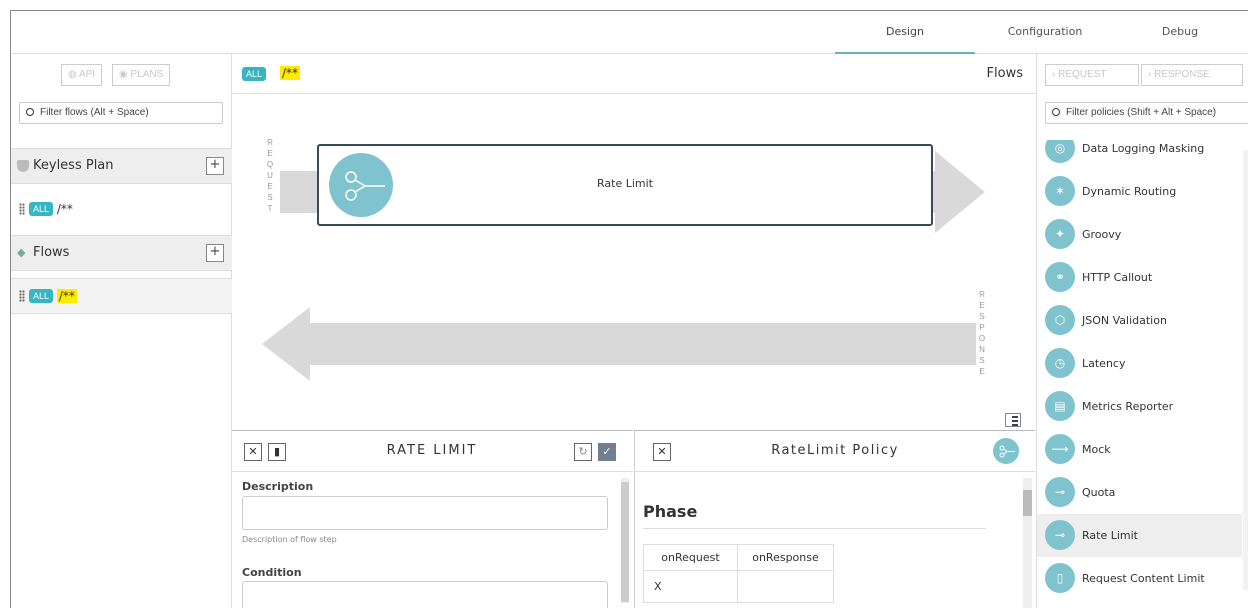  What do you see at coordinates (1096, 449) in the screenshot?
I see `policy-label: Mock` at bounding box center [1096, 449].